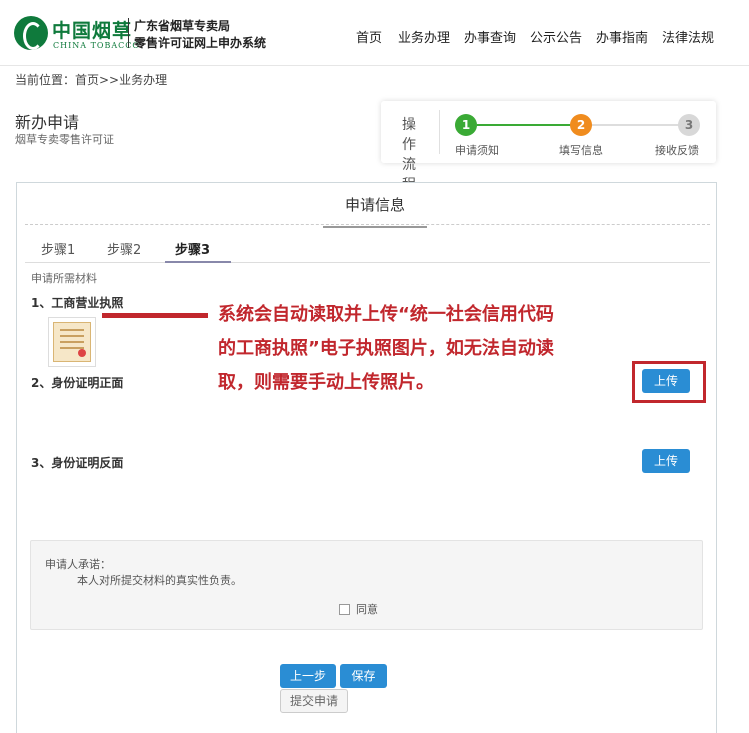 The width and height of the screenshot is (749, 733). What do you see at coordinates (155, 315) in the screenshot?
I see `annotation-pointer-line` at bounding box center [155, 315].